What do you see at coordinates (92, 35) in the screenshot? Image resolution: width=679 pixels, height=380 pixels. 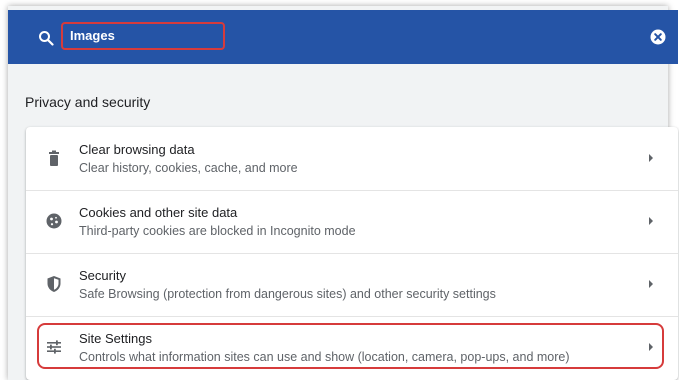 I see `search-input-value: Images` at bounding box center [92, 35].